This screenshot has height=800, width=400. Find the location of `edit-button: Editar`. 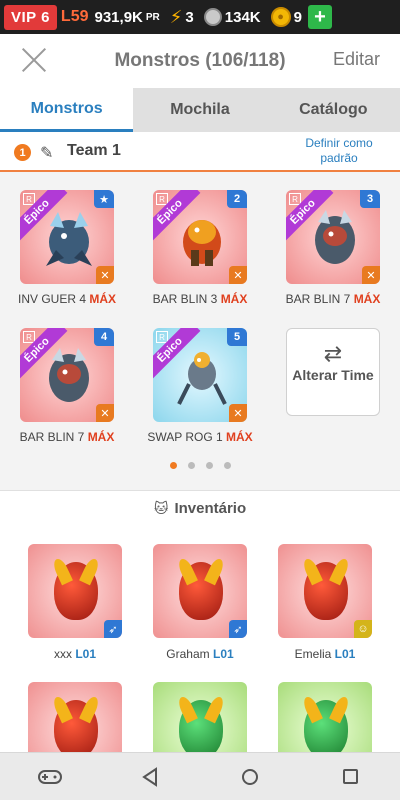

edit-button: Editar is located at coordinates (356, 59).